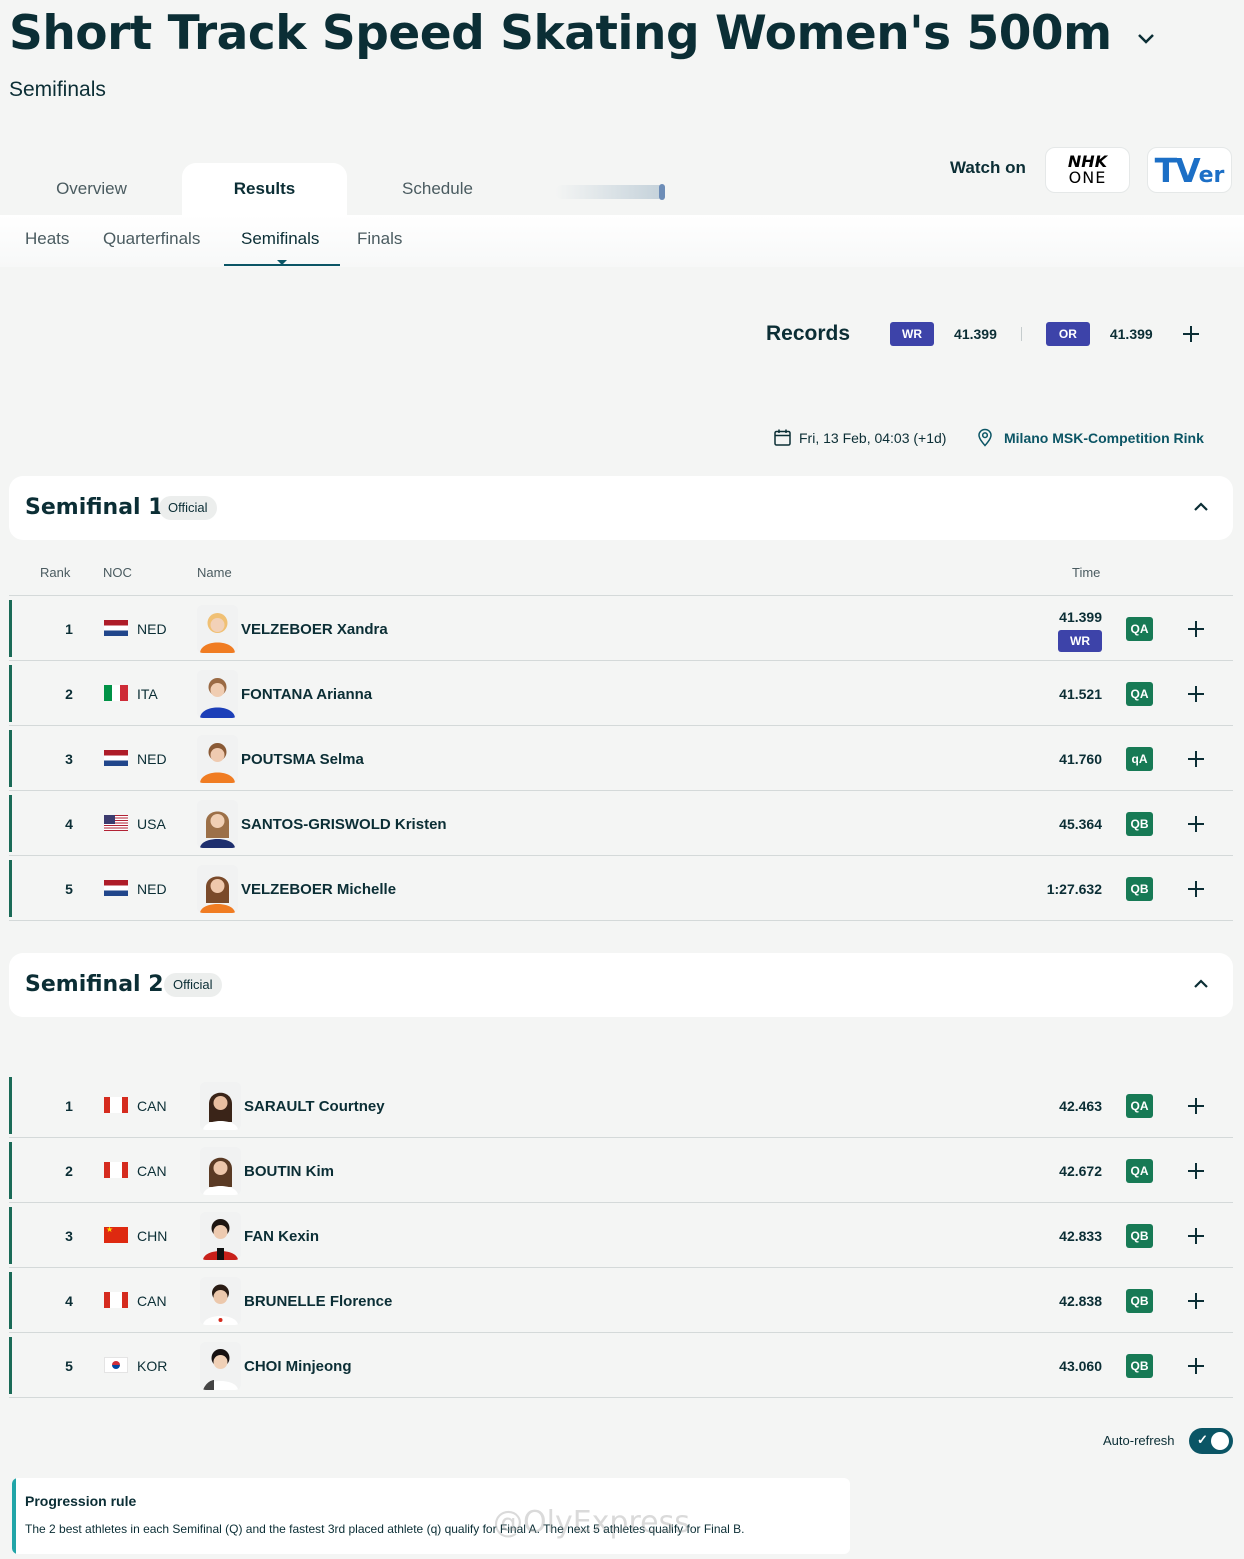 The image size is (1244, 1559). I want to click on athlete-name: CHOI Minjeong, so click(298, 1366).